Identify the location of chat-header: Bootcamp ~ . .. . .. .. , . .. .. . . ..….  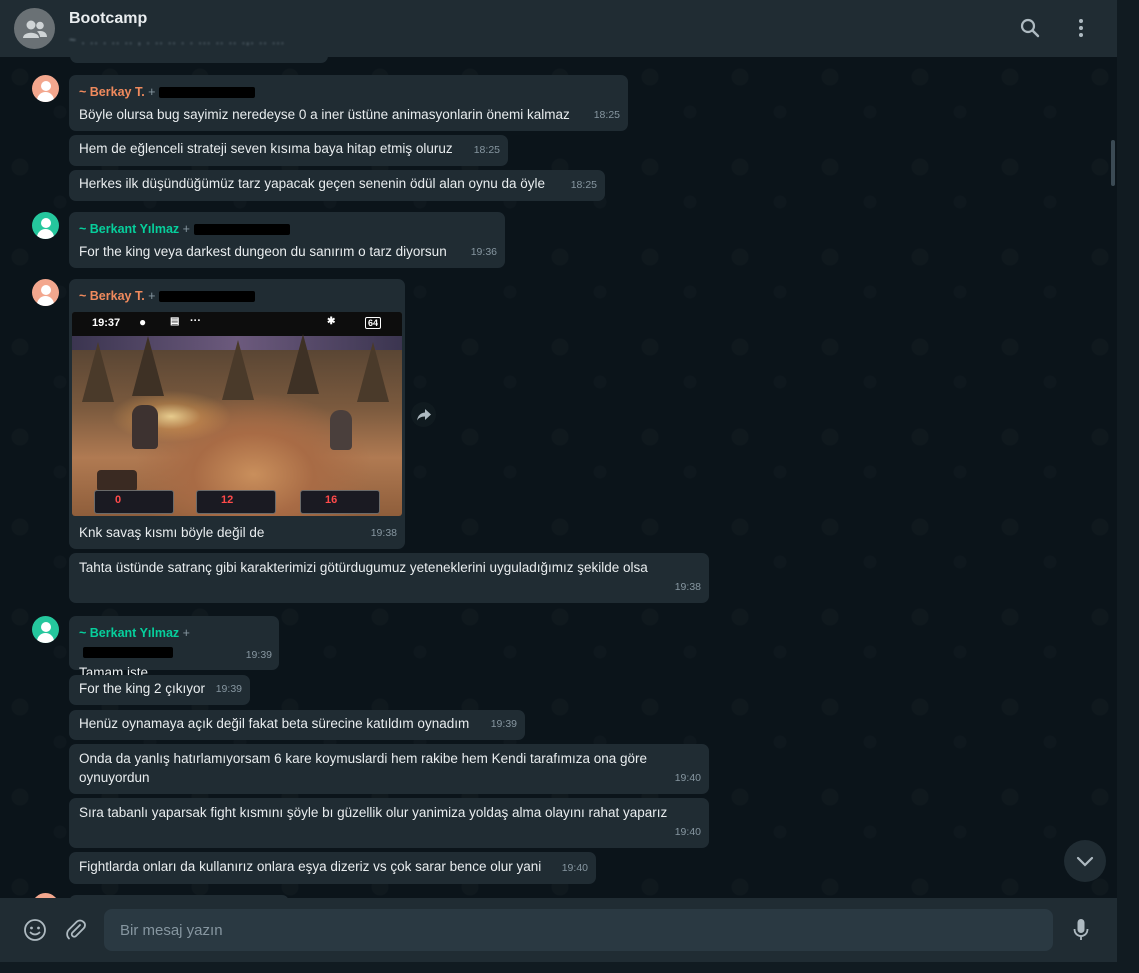
(558, 28).